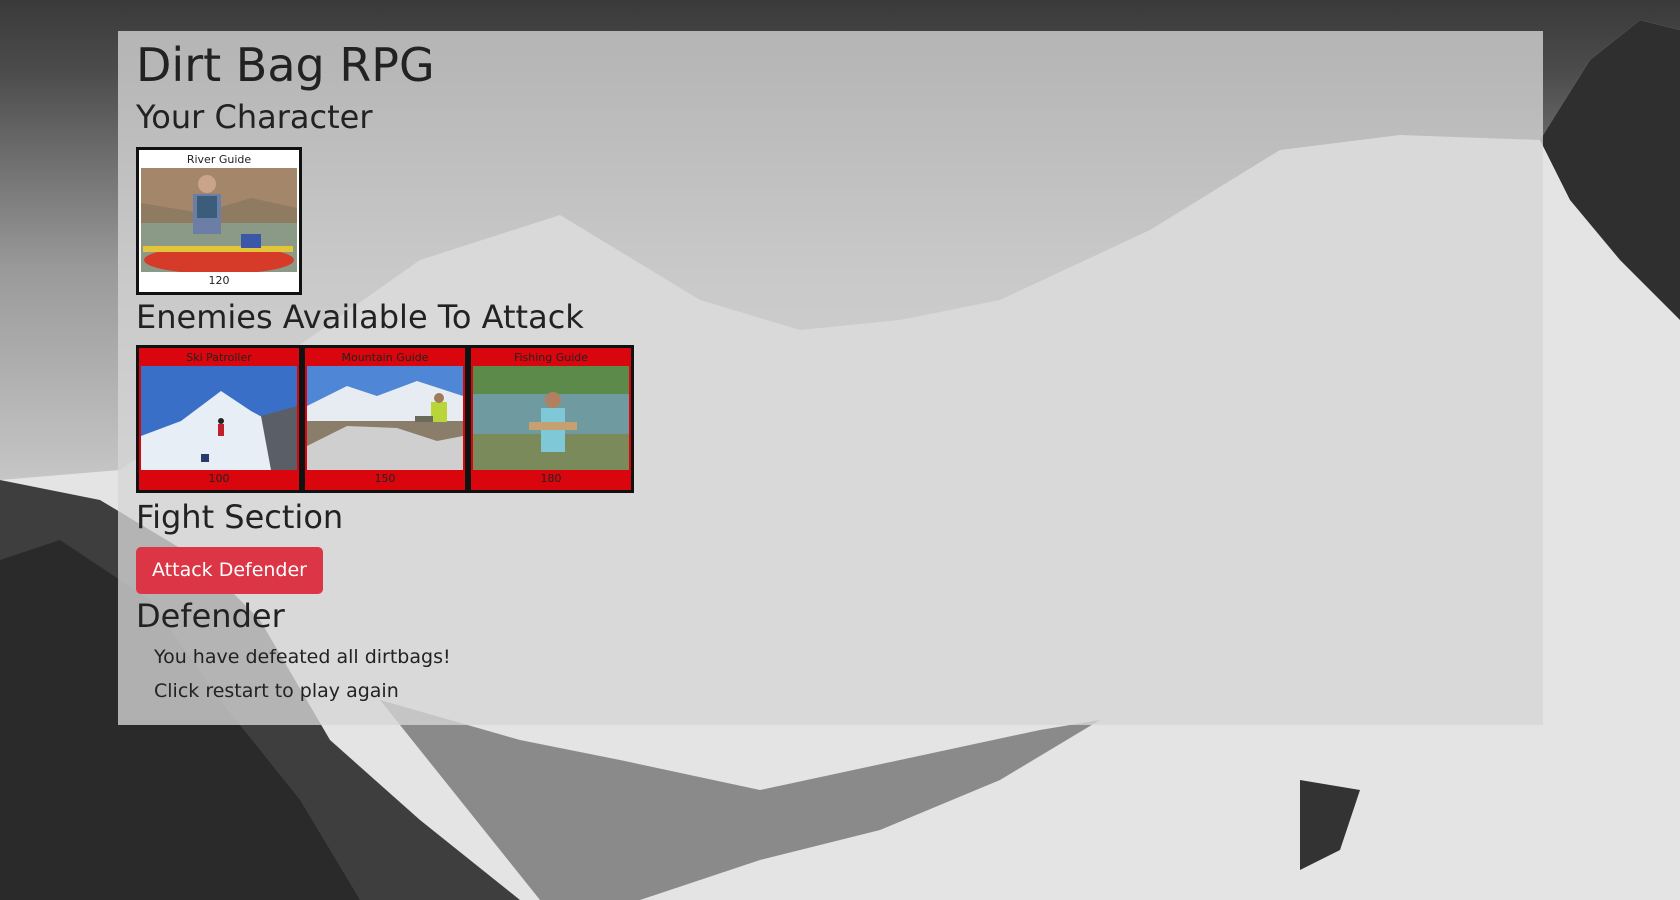 Image resolution: width=1680 pixels, height=900 pixels. What do you see at coordinates (254, 117) in the screenshot?
I see `your-character-heading: Your Character` at bounding box center [254, 117].